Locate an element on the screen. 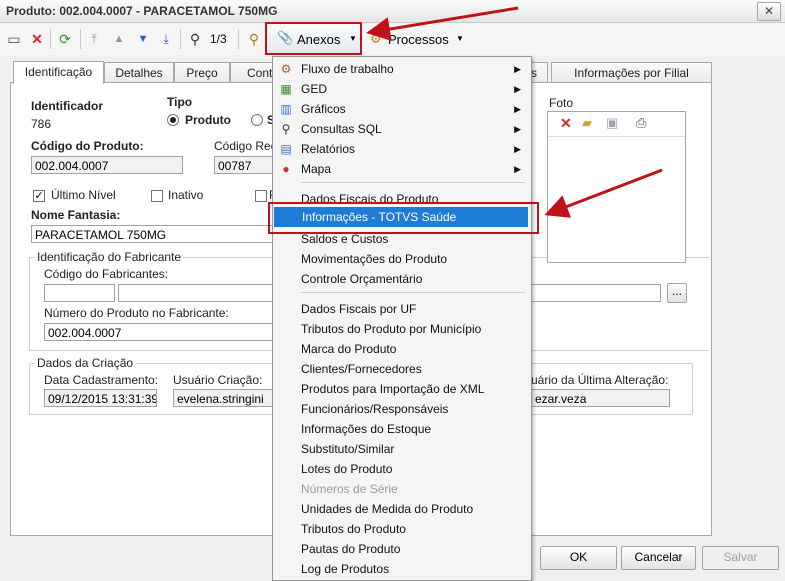 The height and width of the screenshot is (581, 785). ged-icon: ▦ is located at coordinates (286, 89).